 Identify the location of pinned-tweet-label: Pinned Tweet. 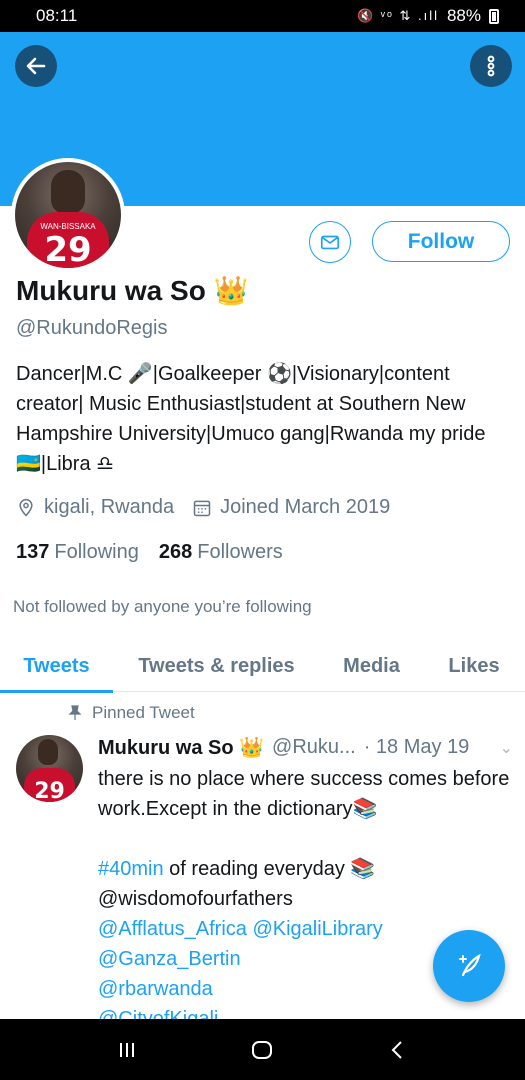
(131, 713).